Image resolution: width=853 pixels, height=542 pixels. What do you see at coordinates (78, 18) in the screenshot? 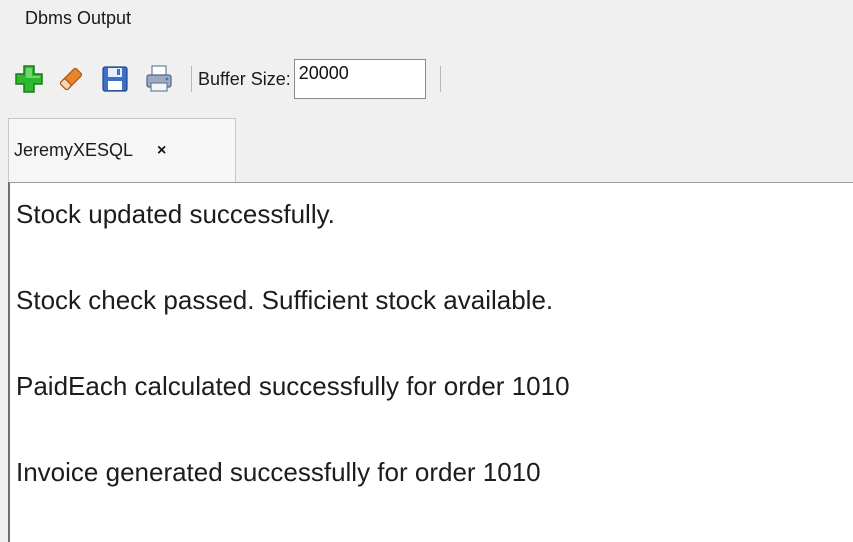
I see `panel-title: Dbms Output` at bounding box center [78, 18].